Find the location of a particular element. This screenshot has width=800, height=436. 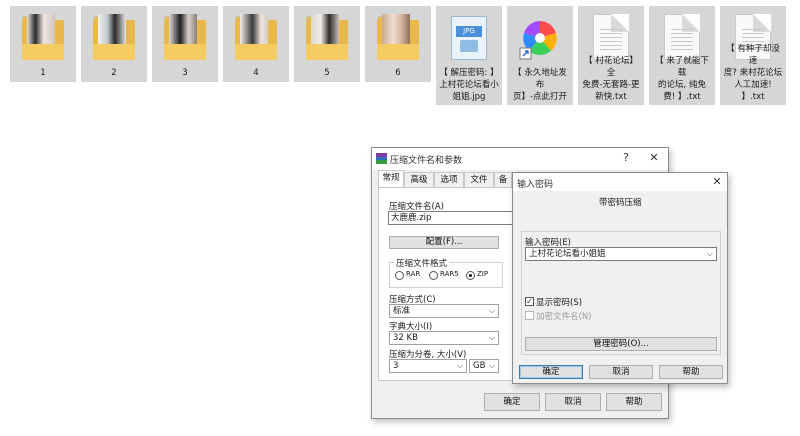

file-label: 【 来了就能下载 的论坛, 纯免 费! 】.txt is located at coordinates (682, 79).